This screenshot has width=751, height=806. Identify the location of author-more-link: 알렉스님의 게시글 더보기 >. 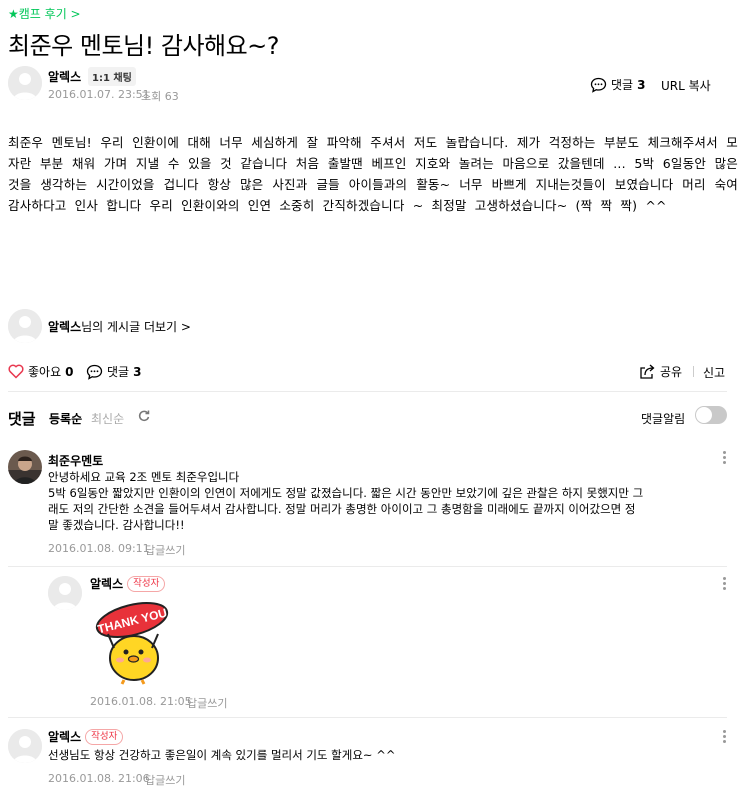
(119, 326).